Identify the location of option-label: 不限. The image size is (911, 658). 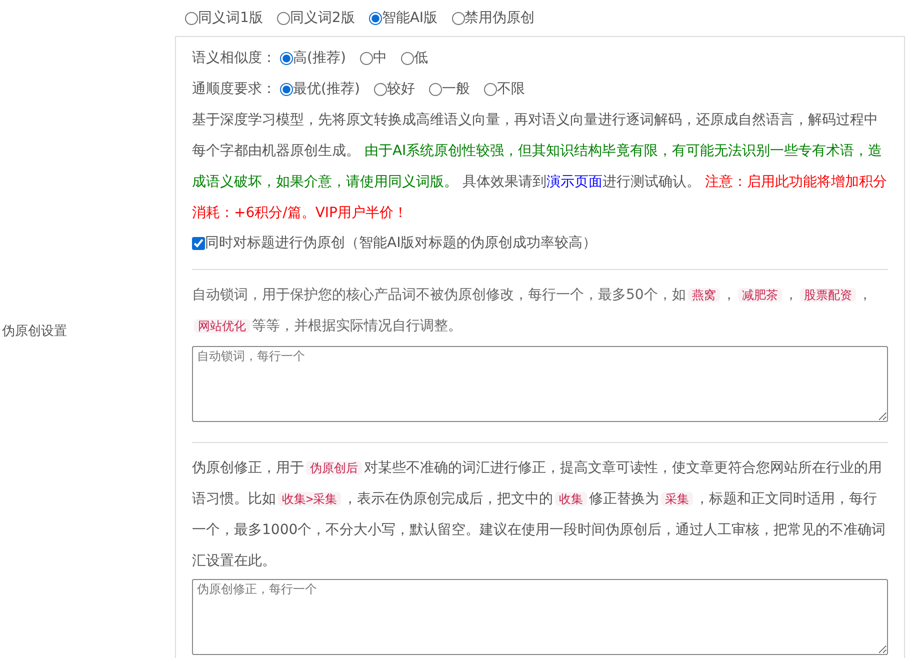
(510, 89).